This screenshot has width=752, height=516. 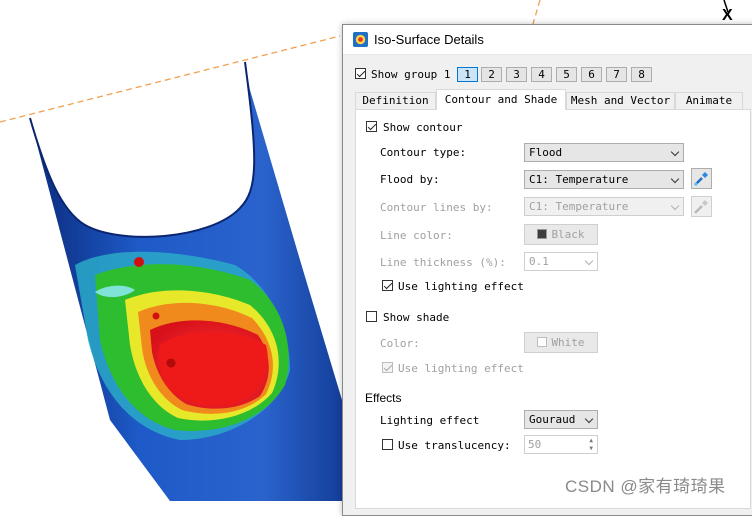 What do you see at coordinates (371, 126) in the screenshot?
I see `show-contour-checkbox` at bounding box center [371, 126].